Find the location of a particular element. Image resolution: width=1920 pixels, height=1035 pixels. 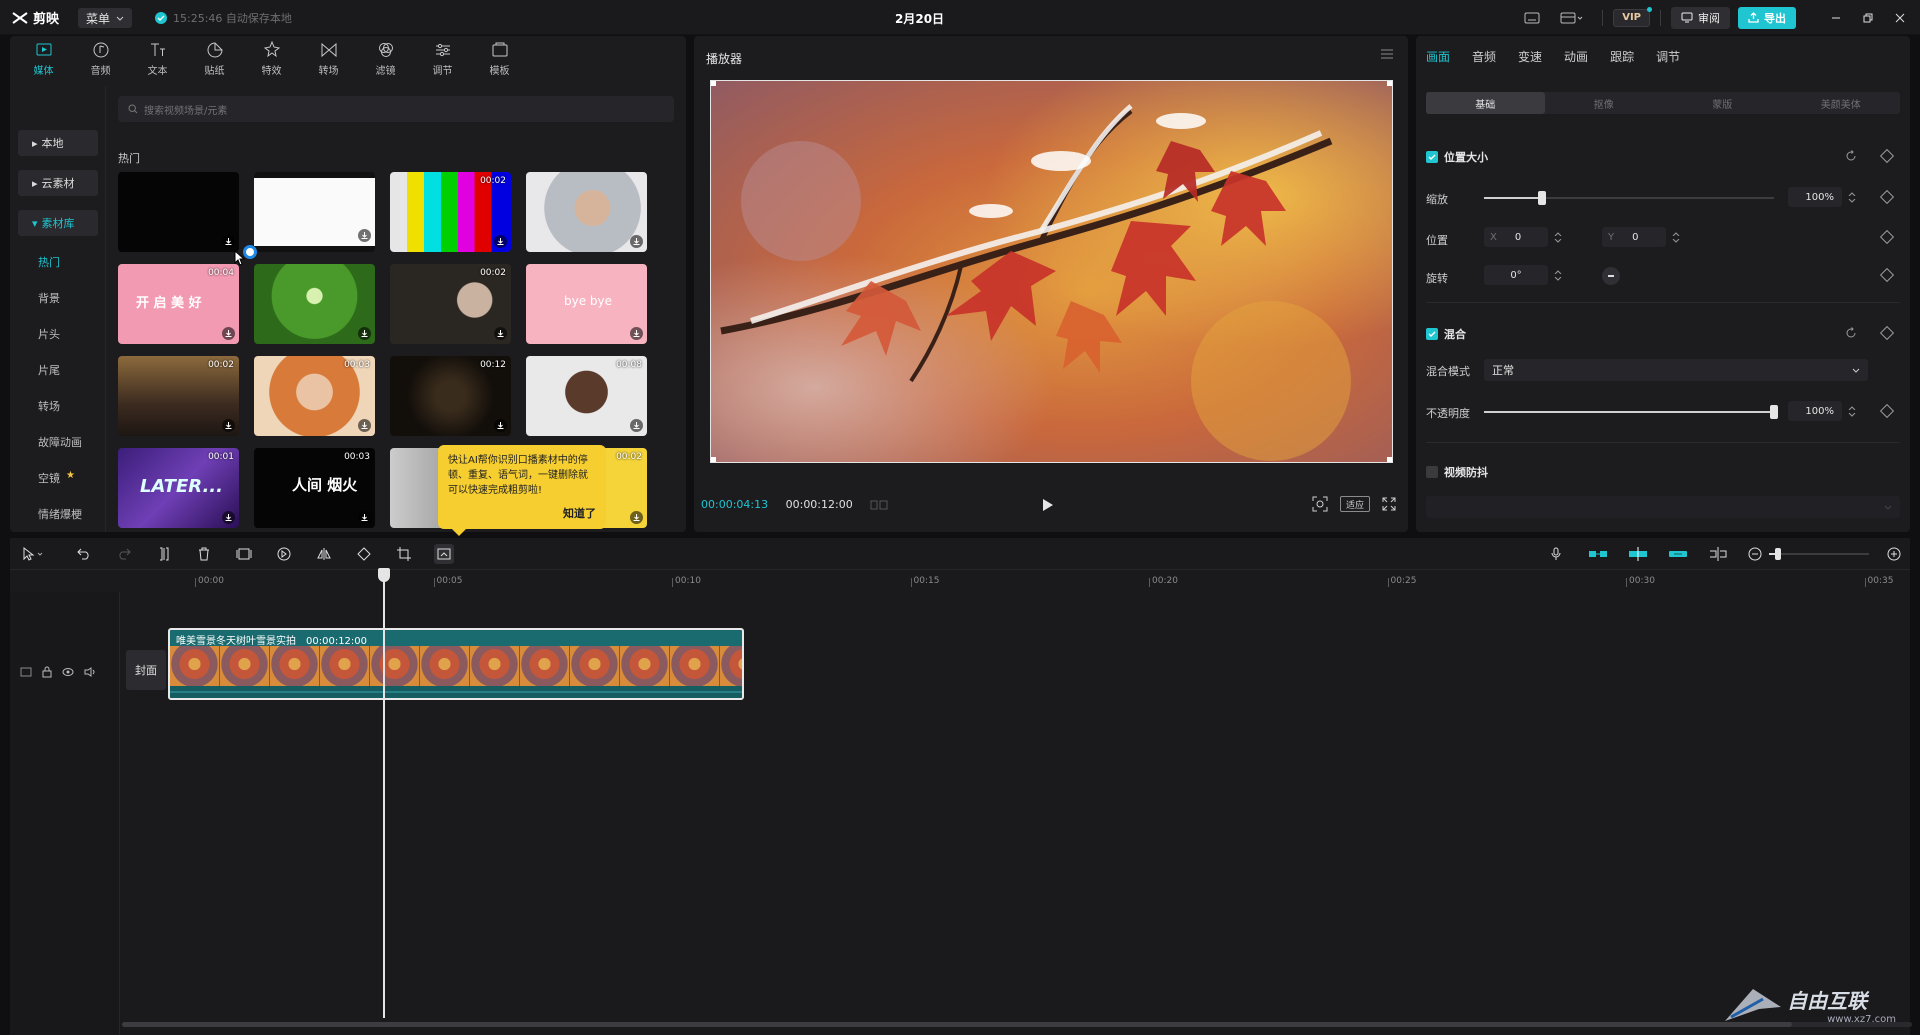

tab-audio: 音频 is located at coordinates (100, 59).